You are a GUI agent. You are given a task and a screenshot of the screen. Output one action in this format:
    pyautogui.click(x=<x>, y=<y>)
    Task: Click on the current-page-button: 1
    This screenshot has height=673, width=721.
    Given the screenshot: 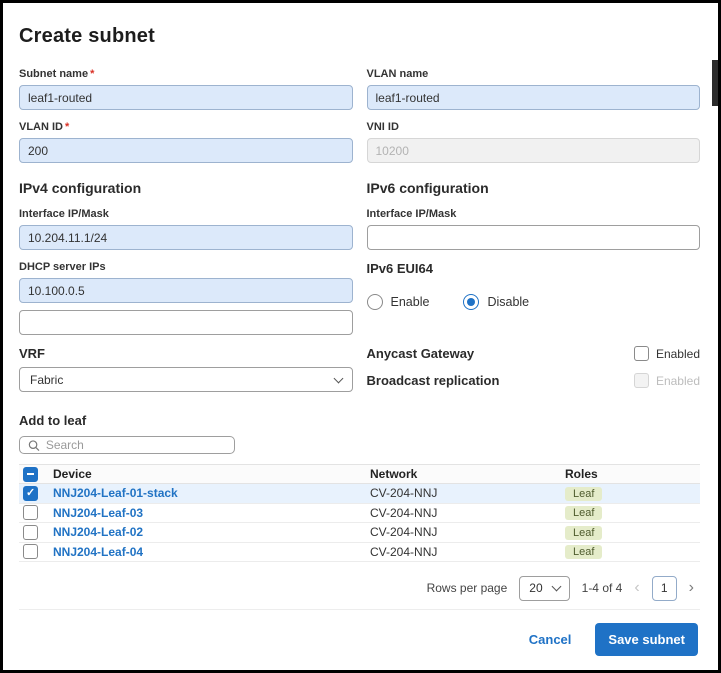 What is the action you would take?
    pyautogui.click(x=664, y=588)
    